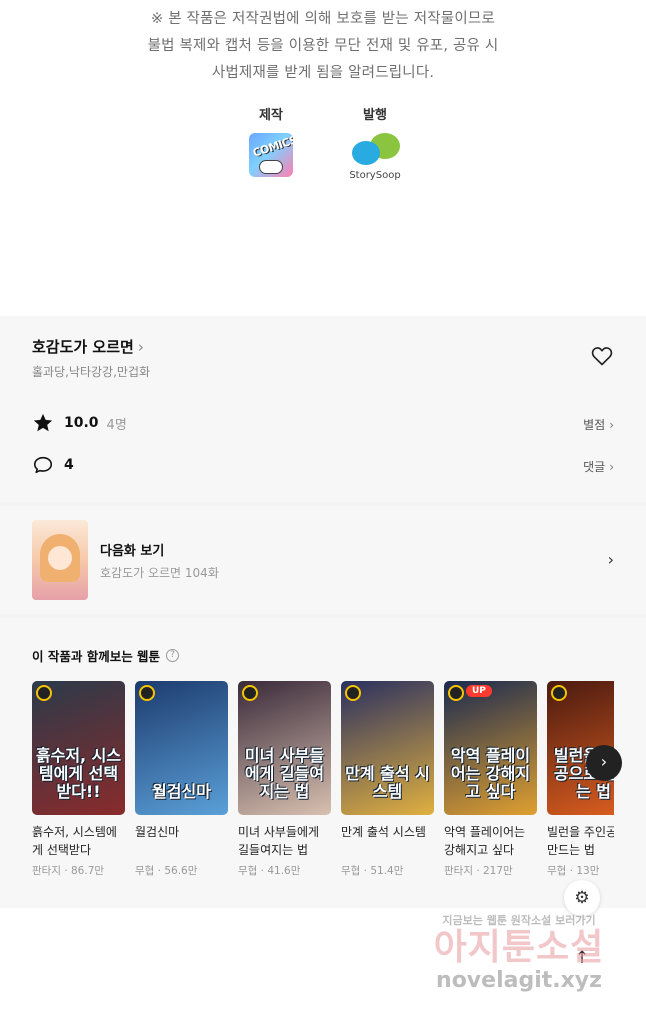  I want to click on recommendation-title: 월검신마, so click(157, 832).